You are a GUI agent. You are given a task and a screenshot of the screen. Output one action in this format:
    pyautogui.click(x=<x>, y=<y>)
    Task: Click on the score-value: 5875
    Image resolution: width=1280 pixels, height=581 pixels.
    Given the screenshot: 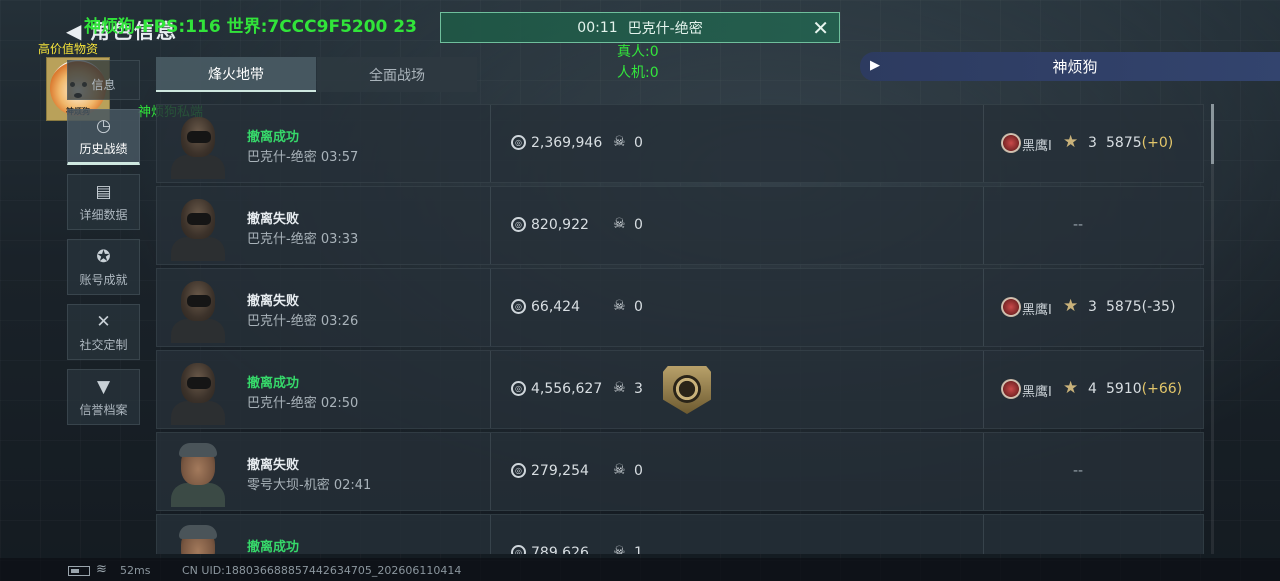 What is the action you would take?
    pyautogui.click(x=1124, y=143)
    